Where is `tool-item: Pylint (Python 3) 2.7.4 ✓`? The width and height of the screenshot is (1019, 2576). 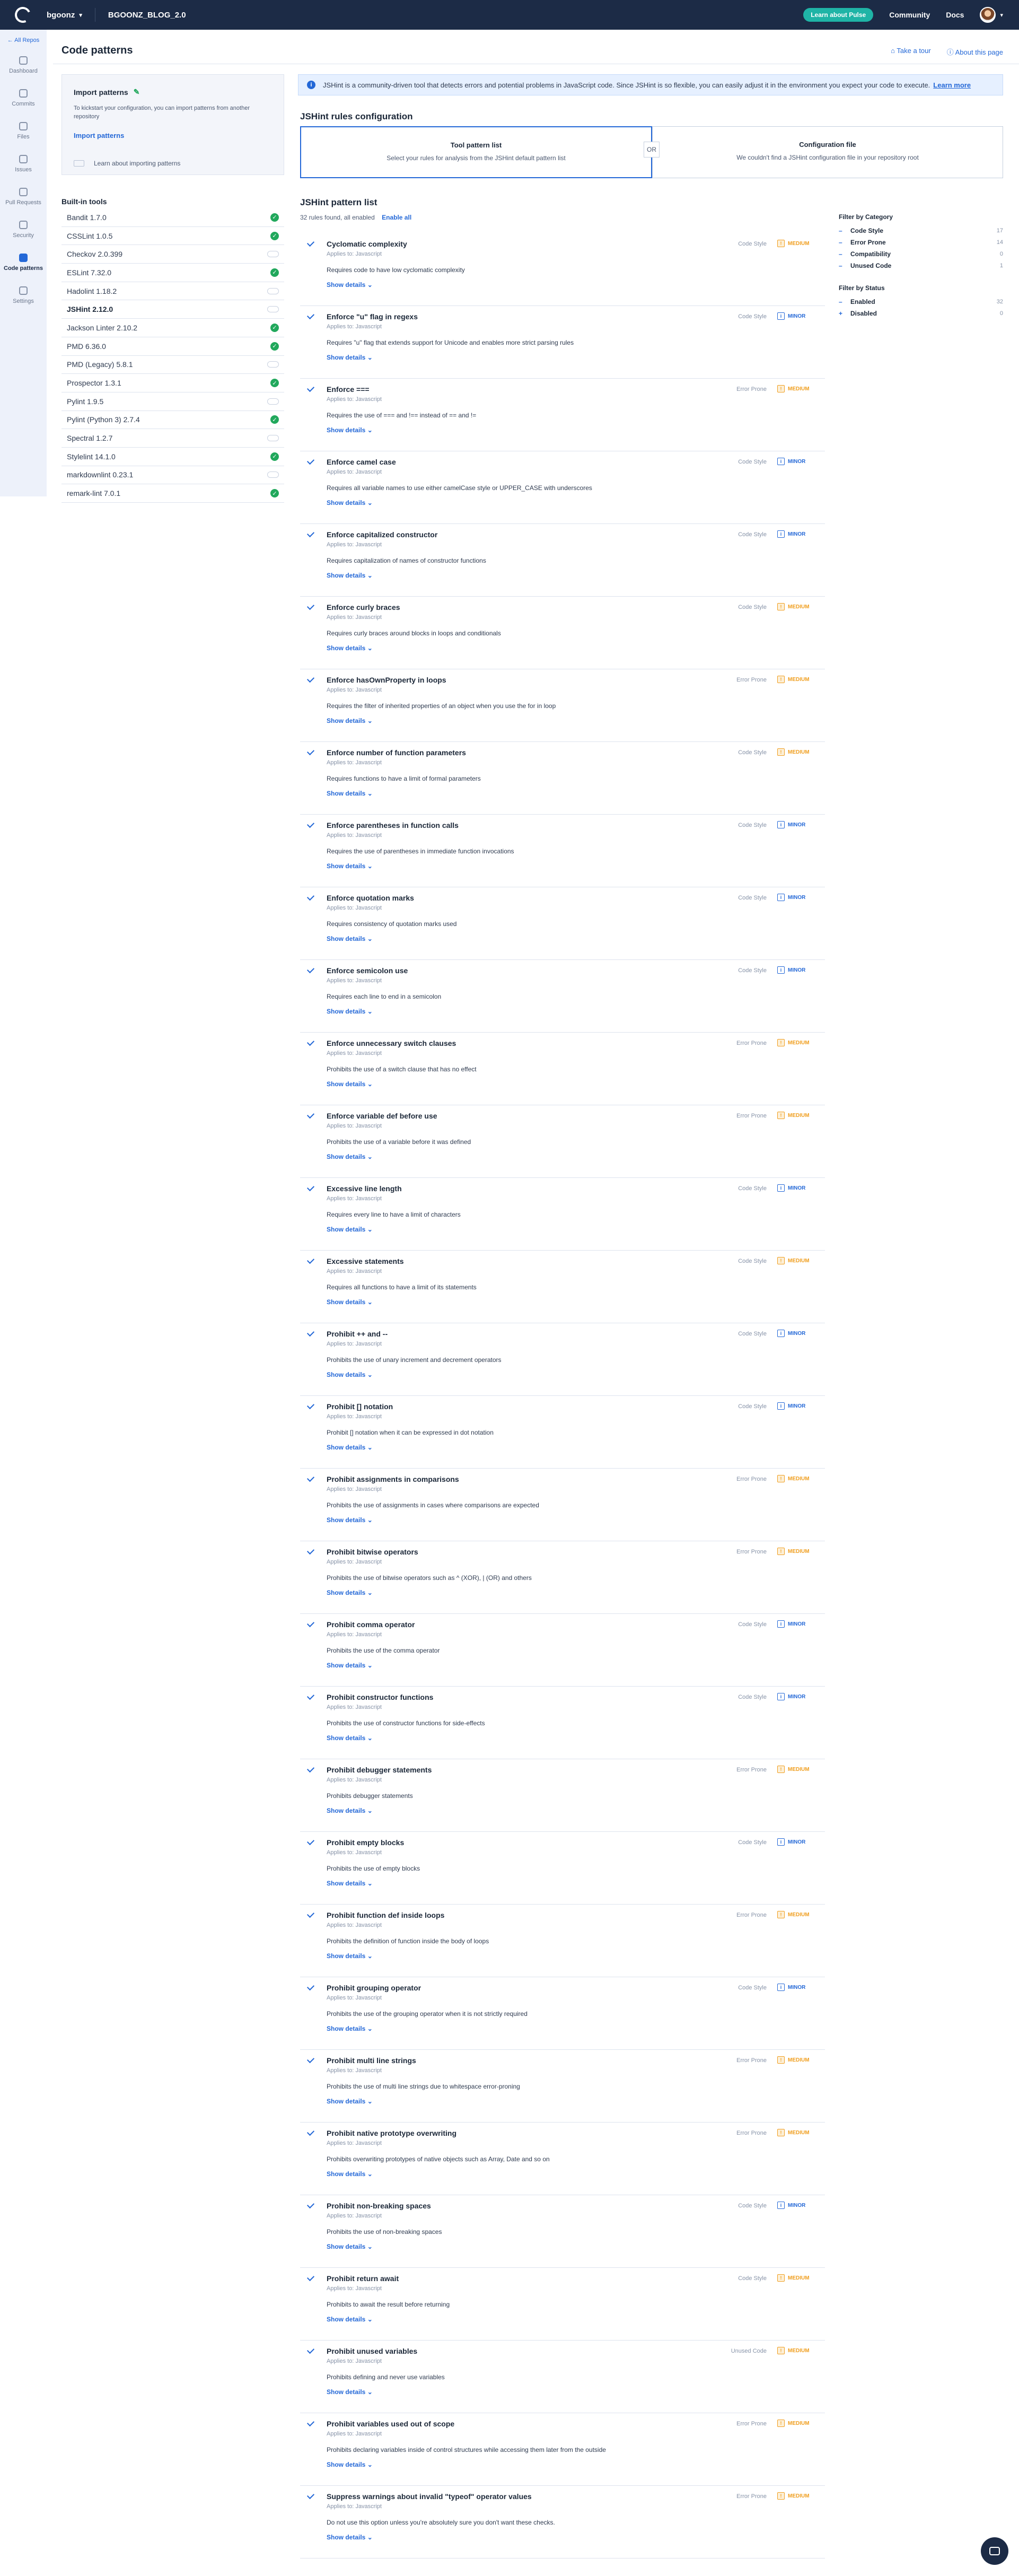
tool-item: Pylint (Python 3) 2.7.4 ✓ is located at coordinates (173, 420).